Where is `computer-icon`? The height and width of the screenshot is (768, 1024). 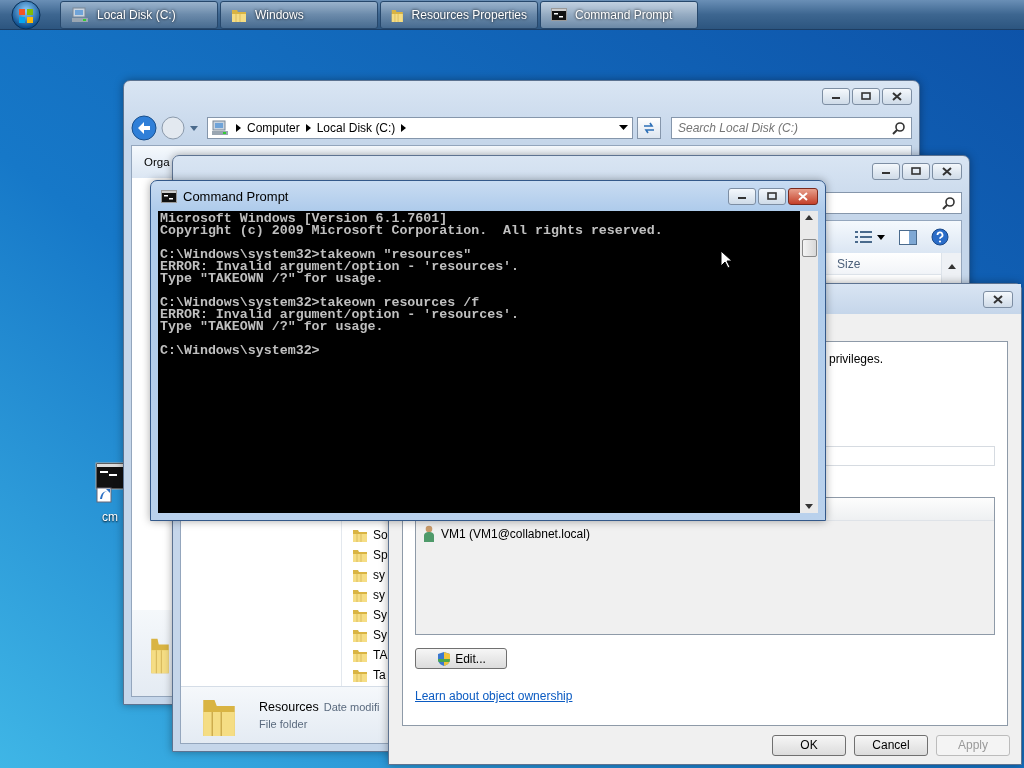
computer-icon is located at coordinates (221, 128).